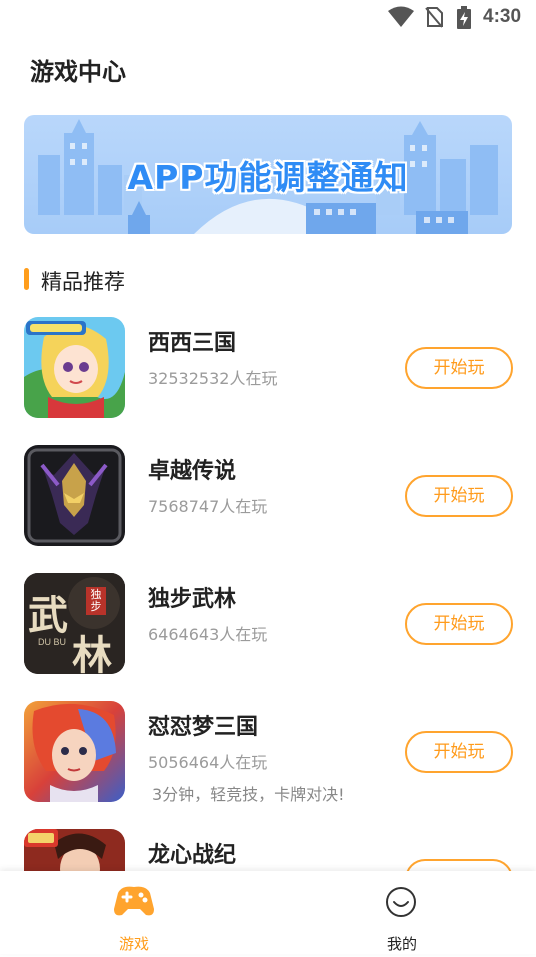 The image size is (536, 957). What do you see at coordinates (78, 72) in the screenshot?
I see `page-title: 游戏中心` at bounding box center [78, 72].